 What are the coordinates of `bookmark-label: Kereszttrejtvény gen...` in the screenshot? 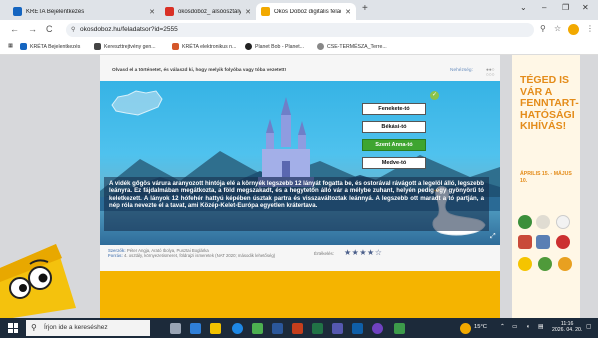 It's located at (130, 46).